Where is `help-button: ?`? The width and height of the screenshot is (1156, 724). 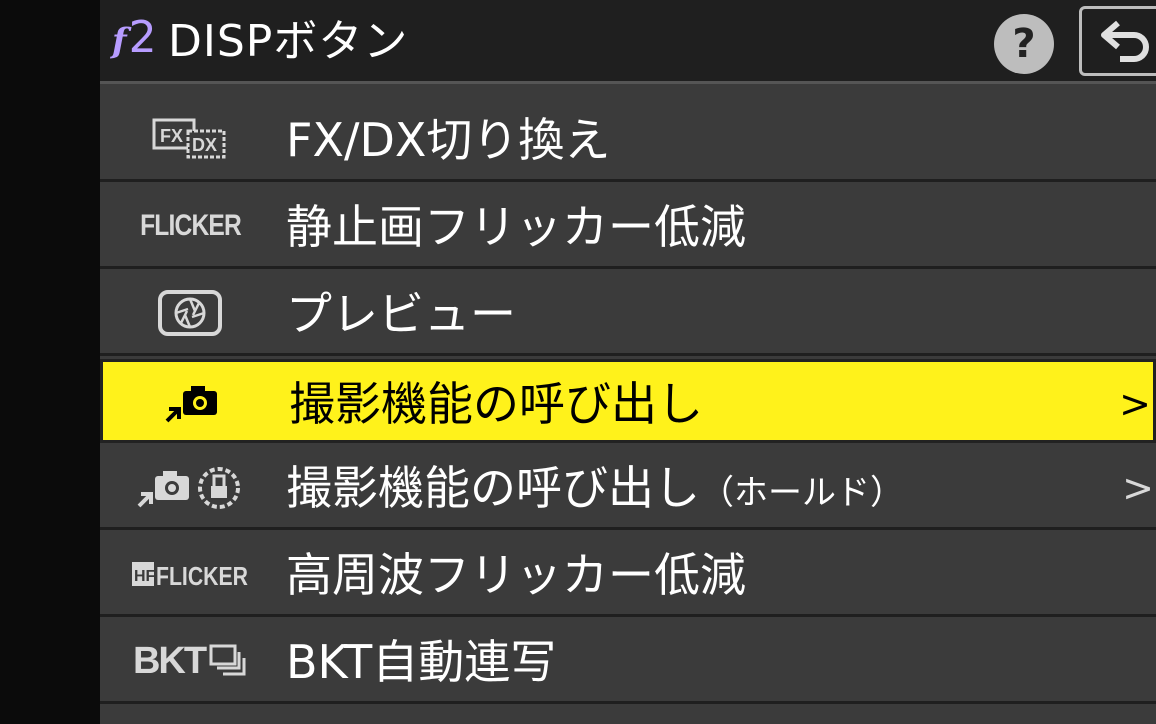 help-button: ? is located at coordinates (1024, 44).